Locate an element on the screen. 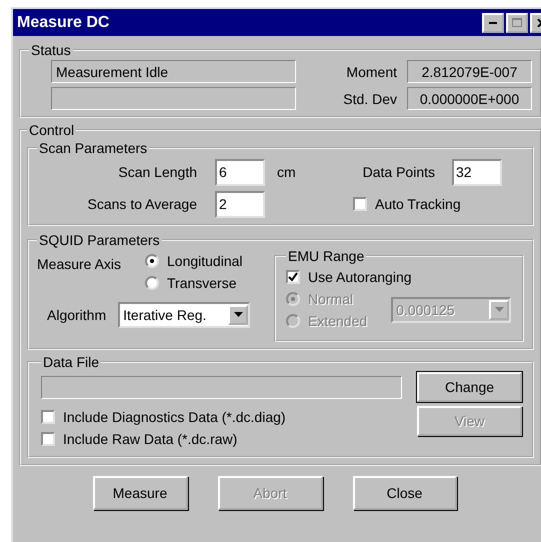 The height and width of the screenshot is (542, 541). checkbox-label: Include Diagnostics Data (*.dc.diag) is located at coordinates (174, 417).